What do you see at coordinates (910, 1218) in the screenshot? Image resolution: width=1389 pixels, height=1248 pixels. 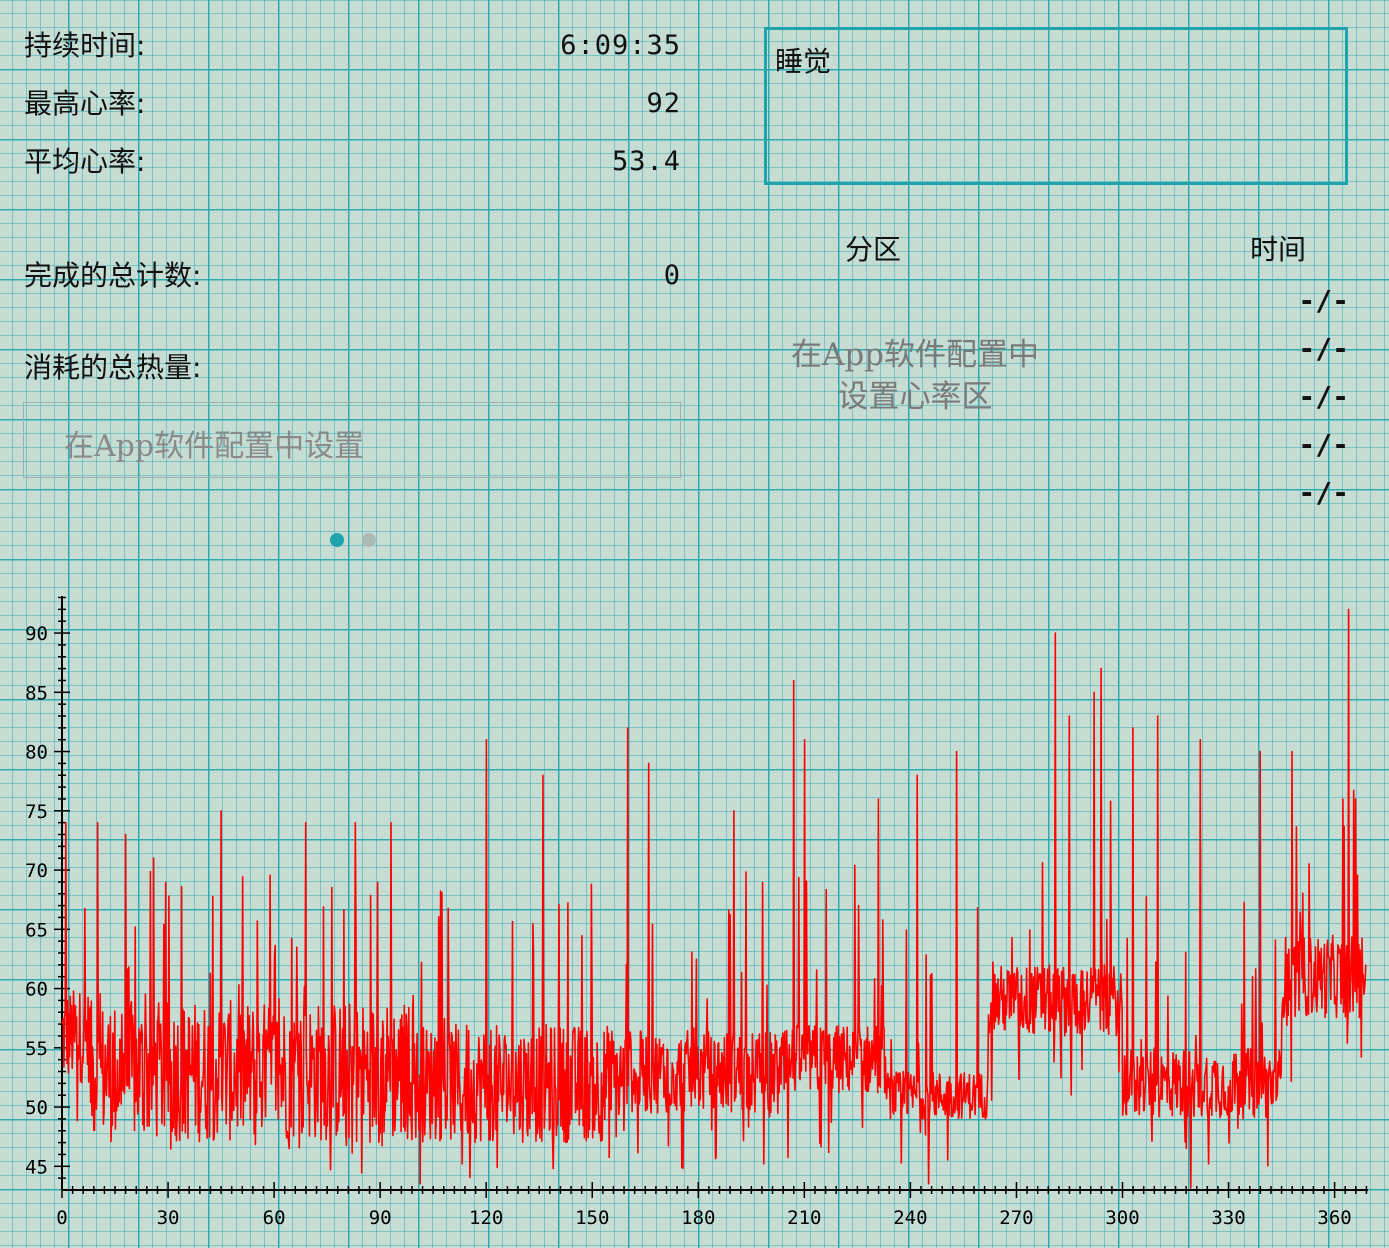 I see `x-tick-label: 240` at bounding box center [910, 1218].